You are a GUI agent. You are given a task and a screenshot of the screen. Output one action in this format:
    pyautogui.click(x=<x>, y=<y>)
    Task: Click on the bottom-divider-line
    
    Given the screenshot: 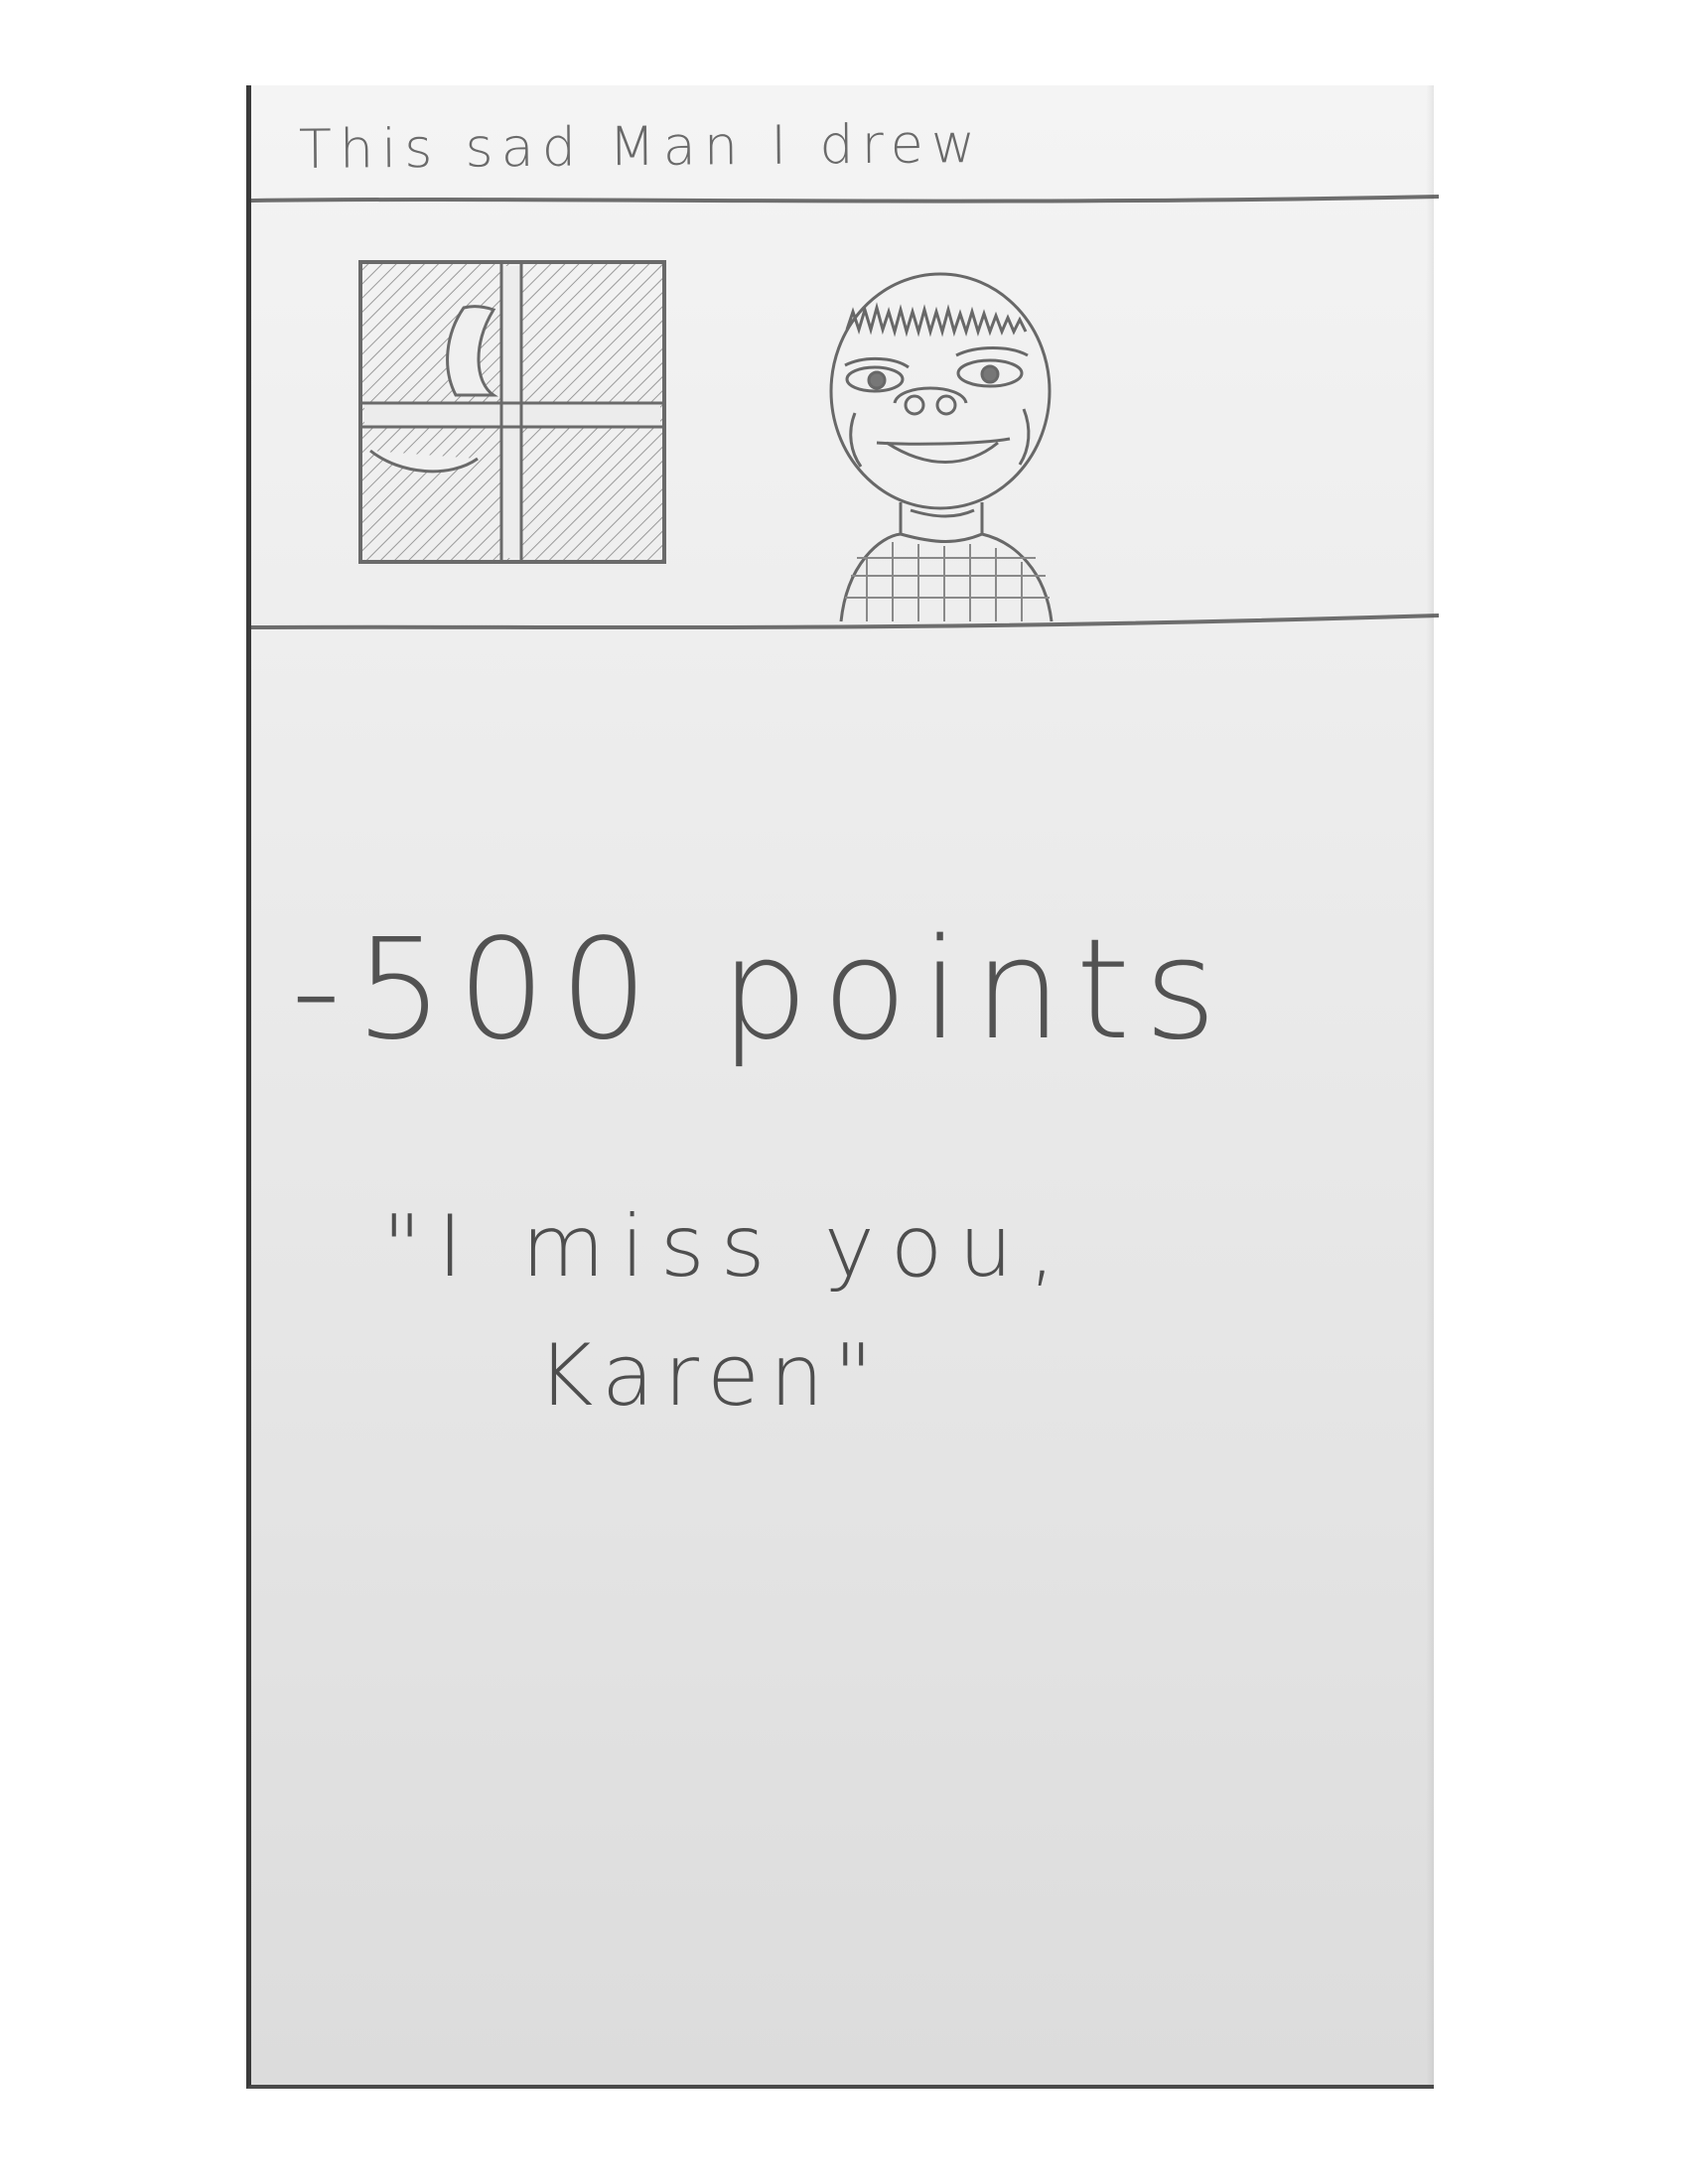 What is the action you would take?
    pyautogui.click(x=845, y=622)
    